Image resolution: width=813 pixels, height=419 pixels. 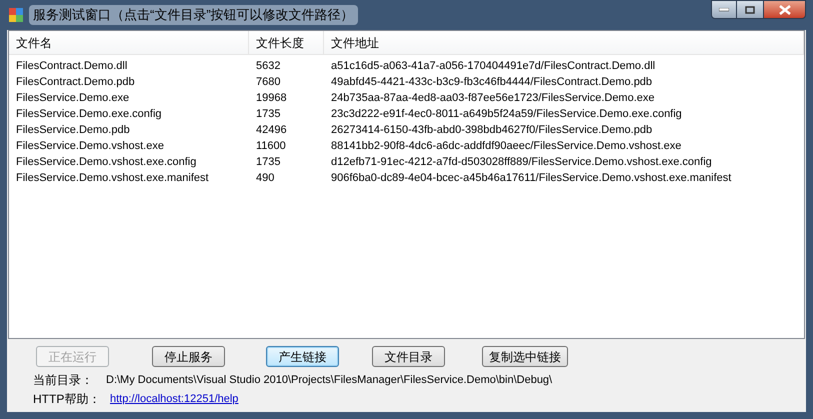 What do you see at coordinates (90, 146) in the screenshot?
I see `table-cell: FilesService.Demo.vshost.exe` at bounding box center [90, 146].